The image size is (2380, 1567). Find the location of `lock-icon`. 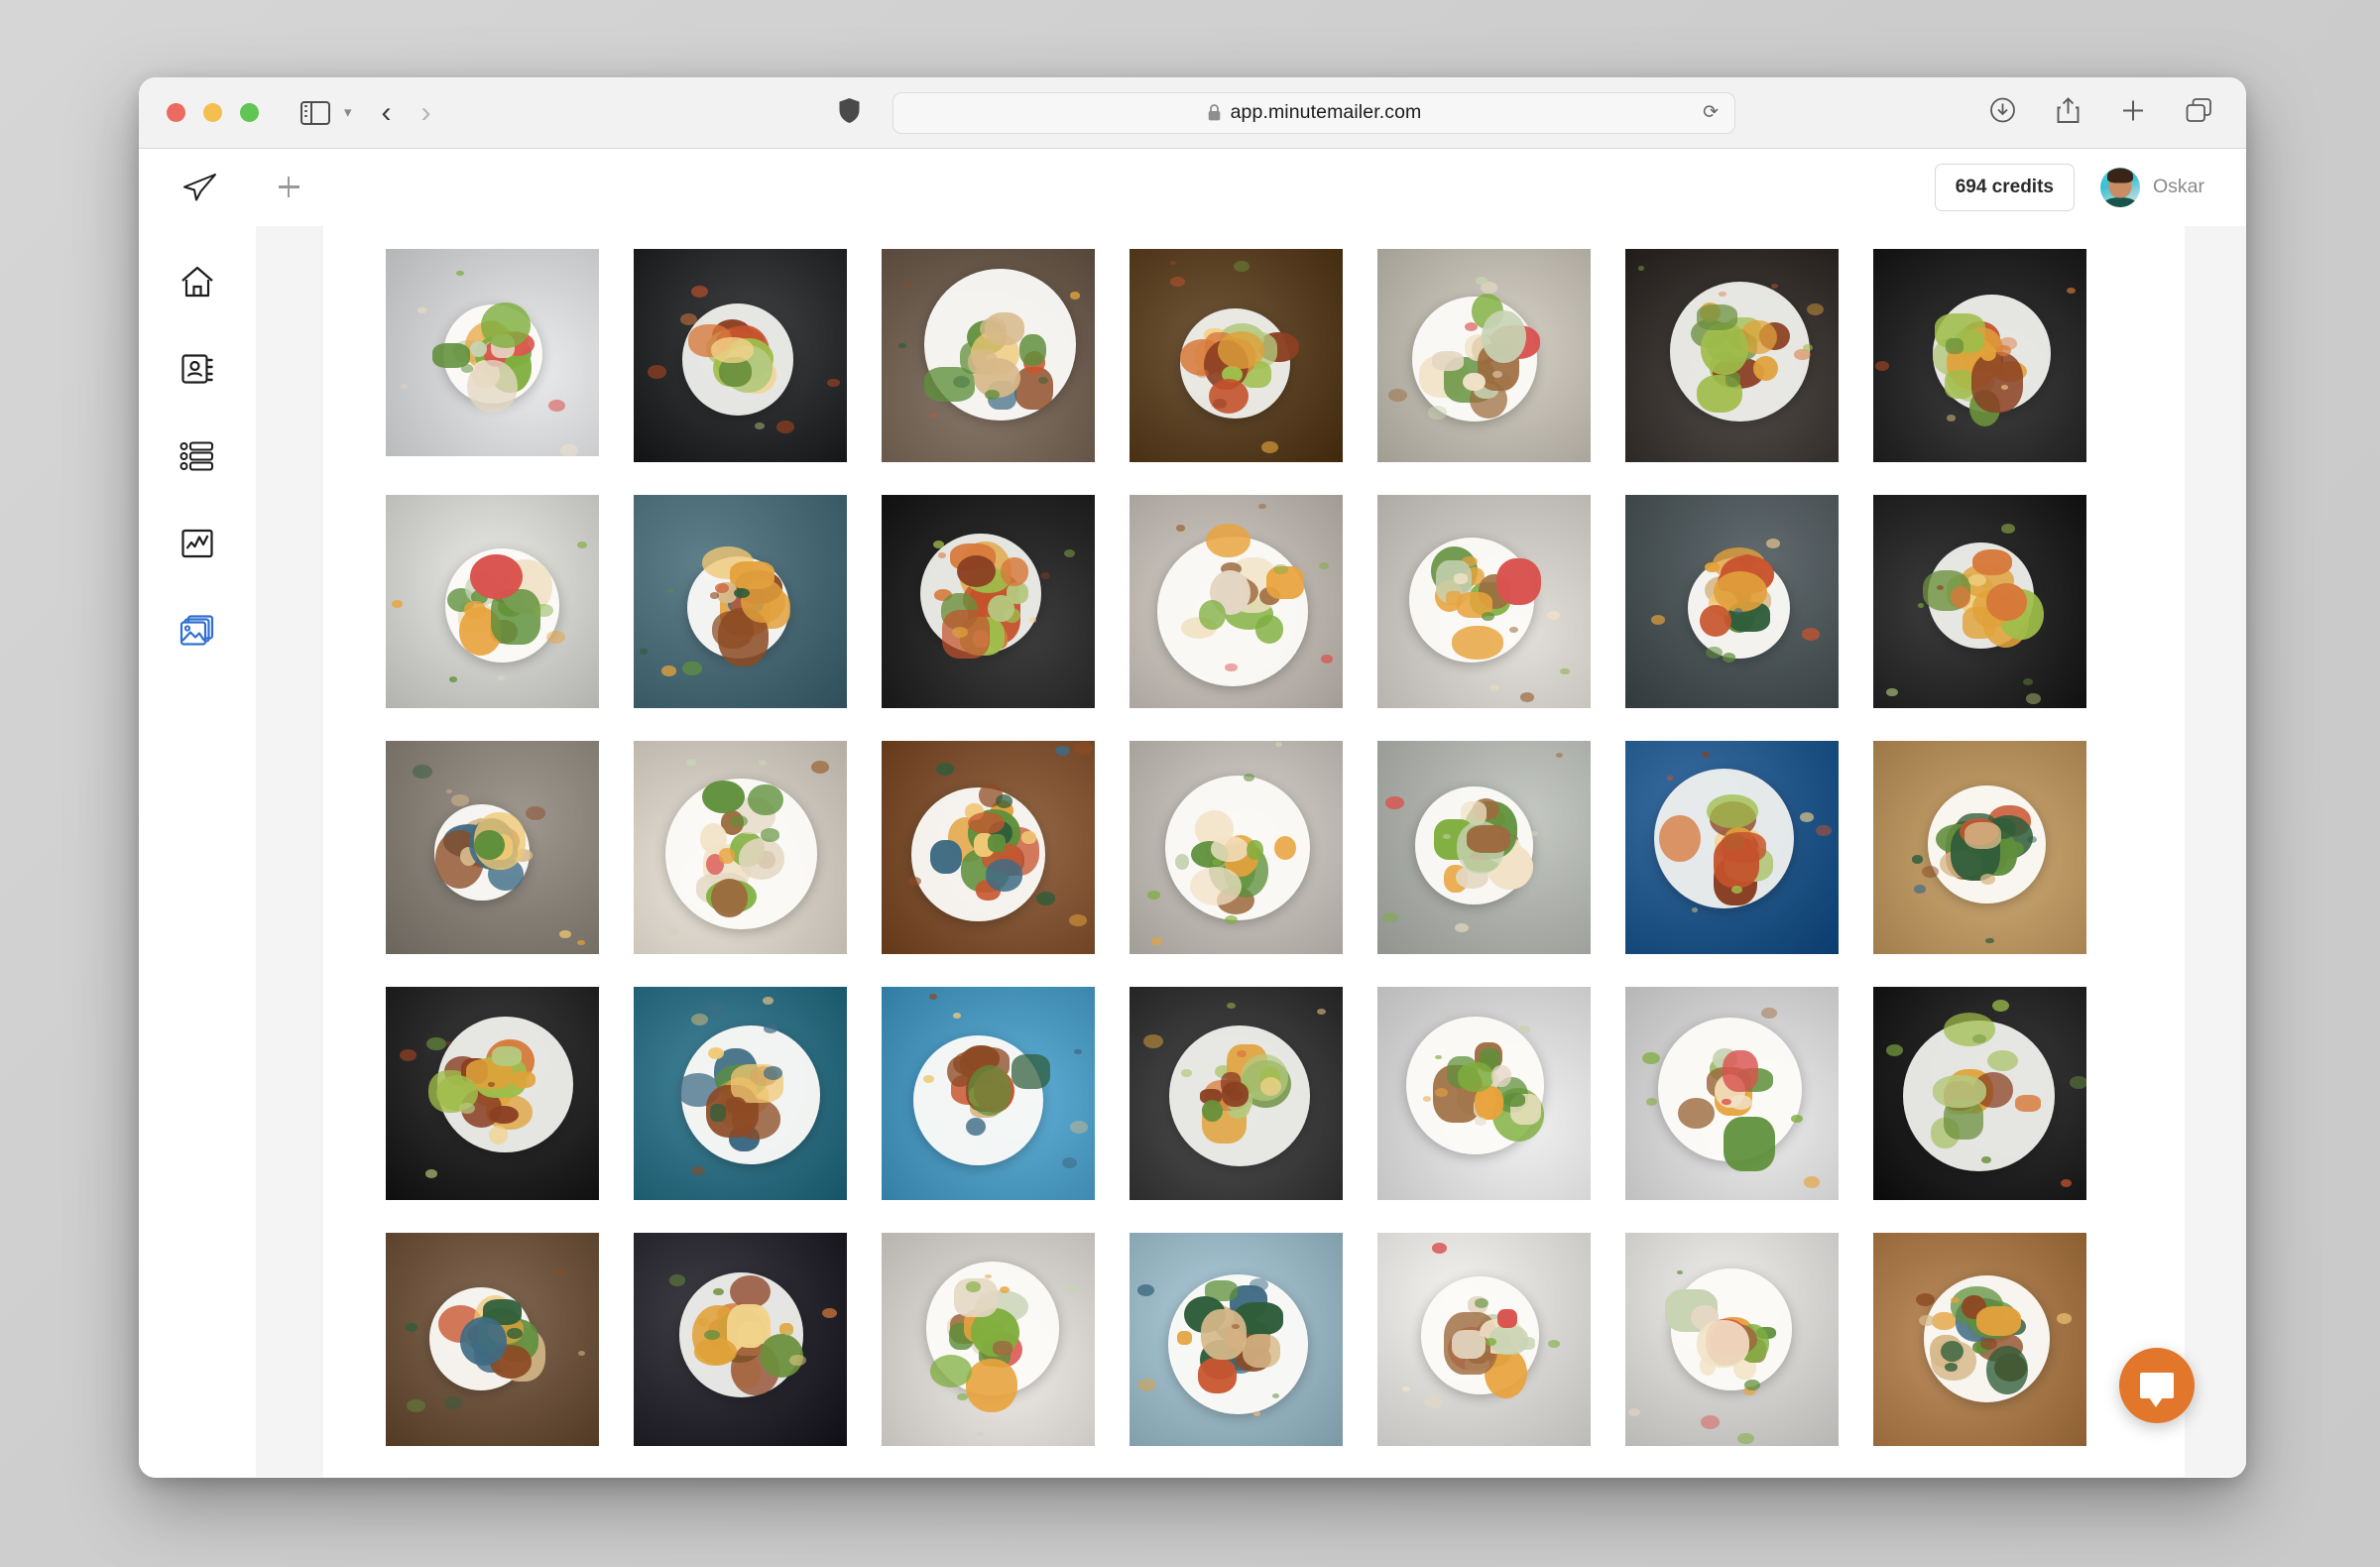

lock-icon is located at coordinates (1214, 113).